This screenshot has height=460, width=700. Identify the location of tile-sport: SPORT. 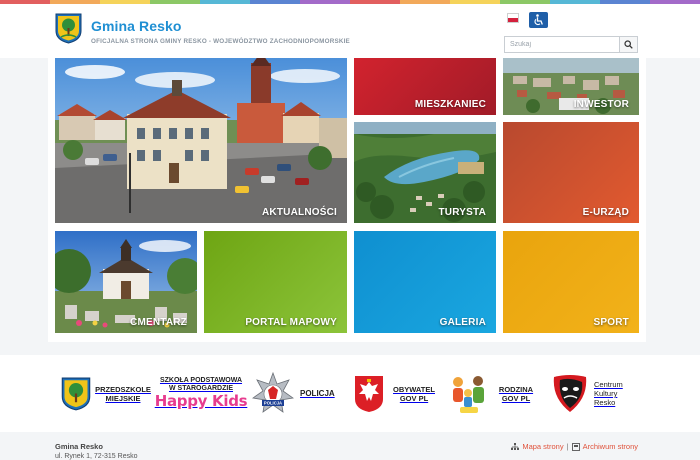
(571, 282).